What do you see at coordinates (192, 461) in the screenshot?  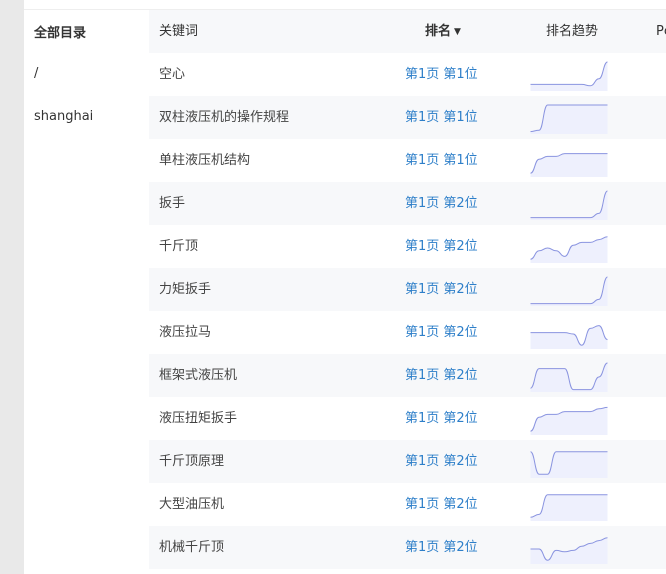 I see `keyword-cell: 千斤顶原理` at bounding box center [192, 461].